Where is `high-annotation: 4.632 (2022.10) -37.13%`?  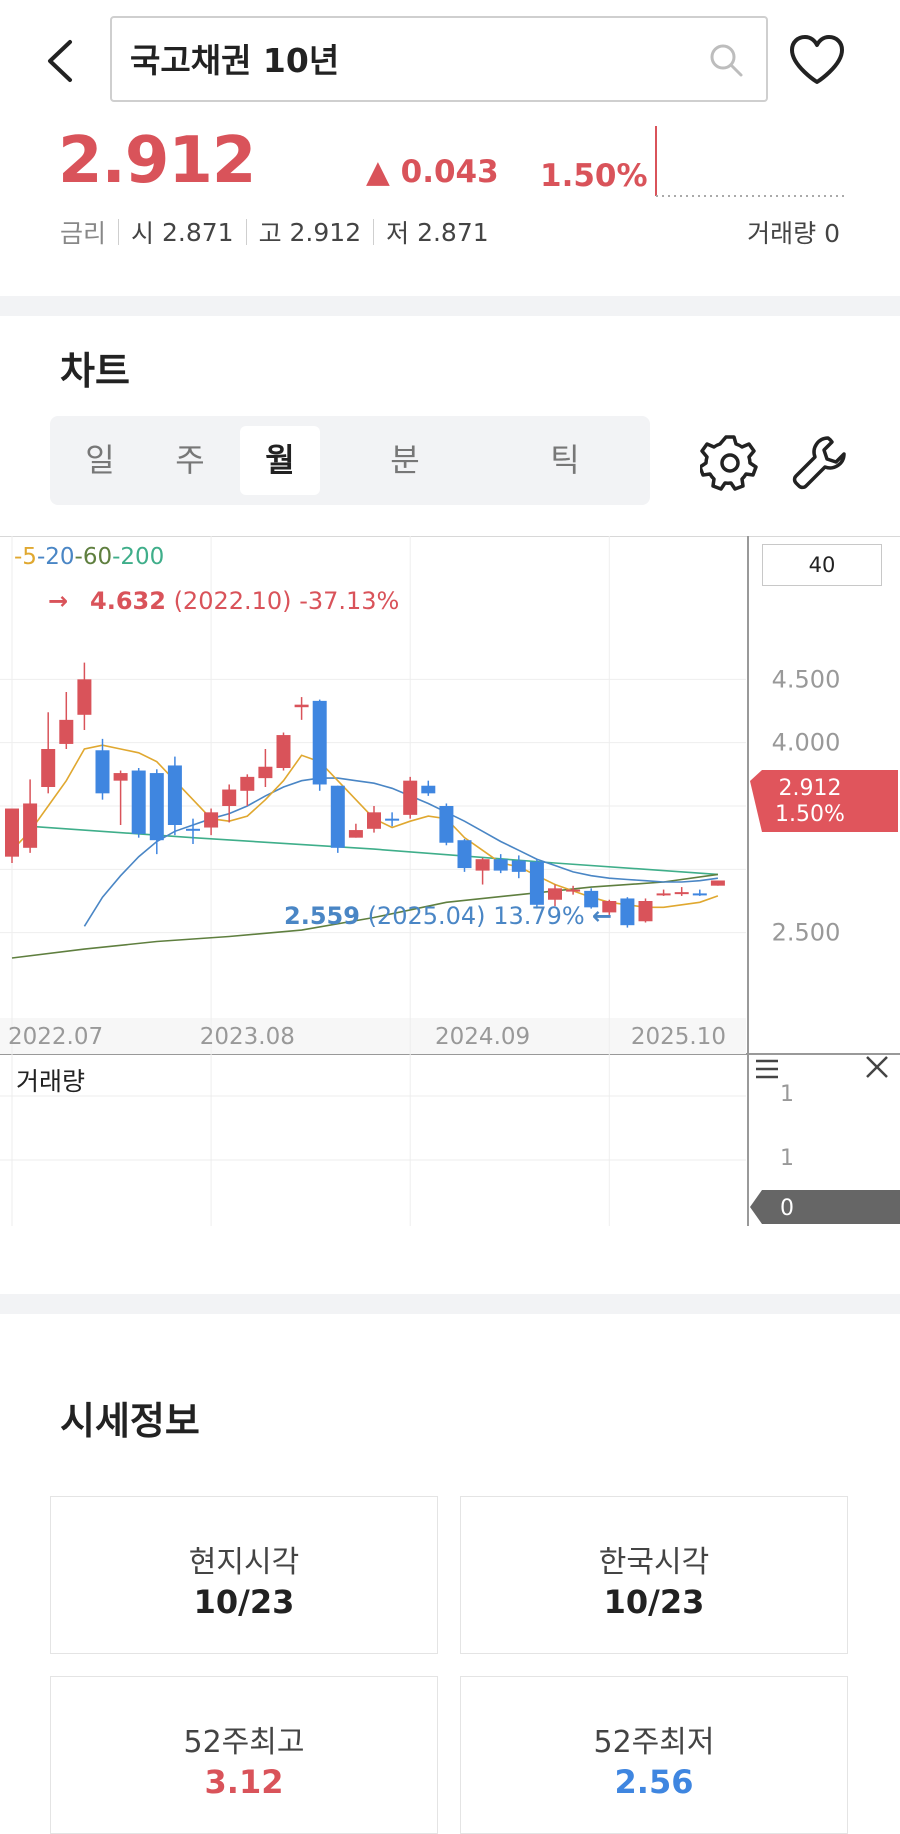 high-annotation: 4.632 (2022.10) -37.13% is located at coordinates (244, 601).